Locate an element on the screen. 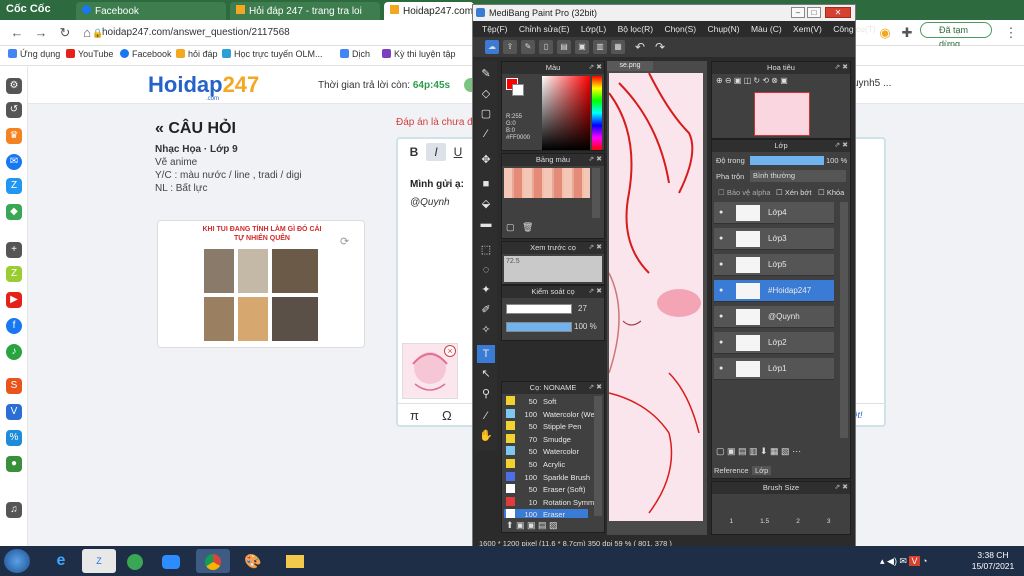 Image resolution: width=1024 pixels, height=576 pixels. lock-checkbox: ☐ Khóa is located at coordinates (831, 192).